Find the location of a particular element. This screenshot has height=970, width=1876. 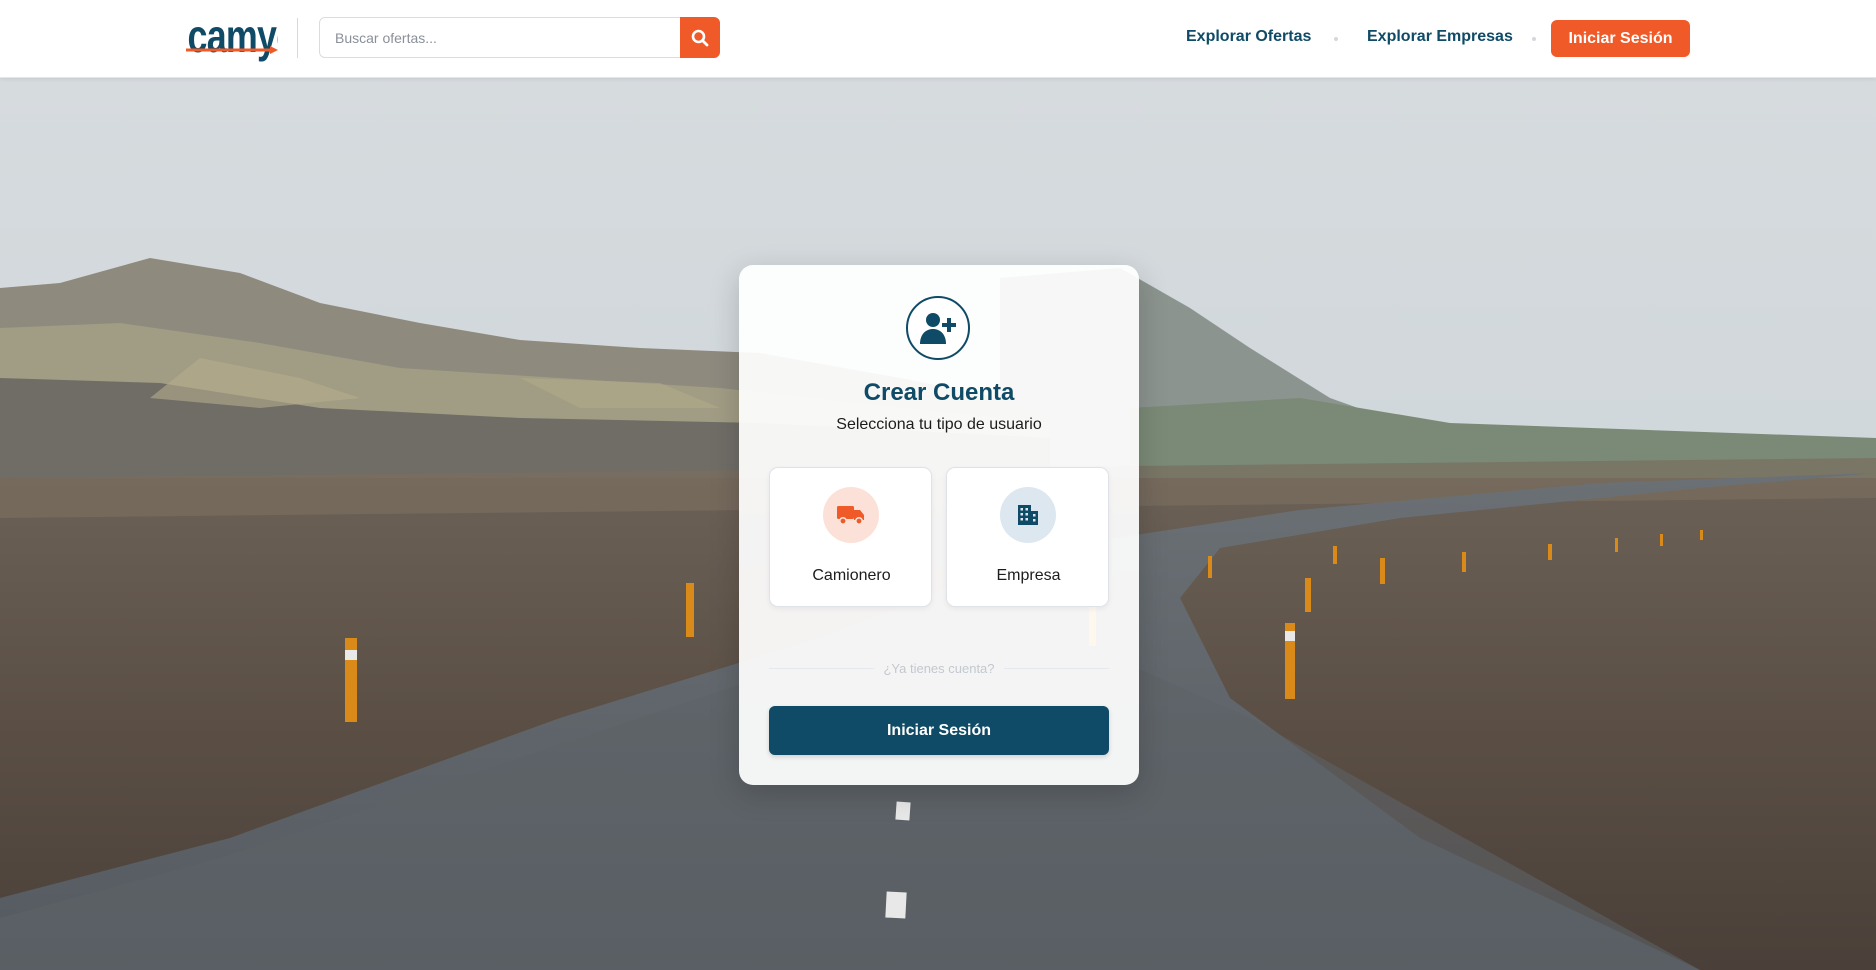

search-bar is located at coordinates (519, 37).